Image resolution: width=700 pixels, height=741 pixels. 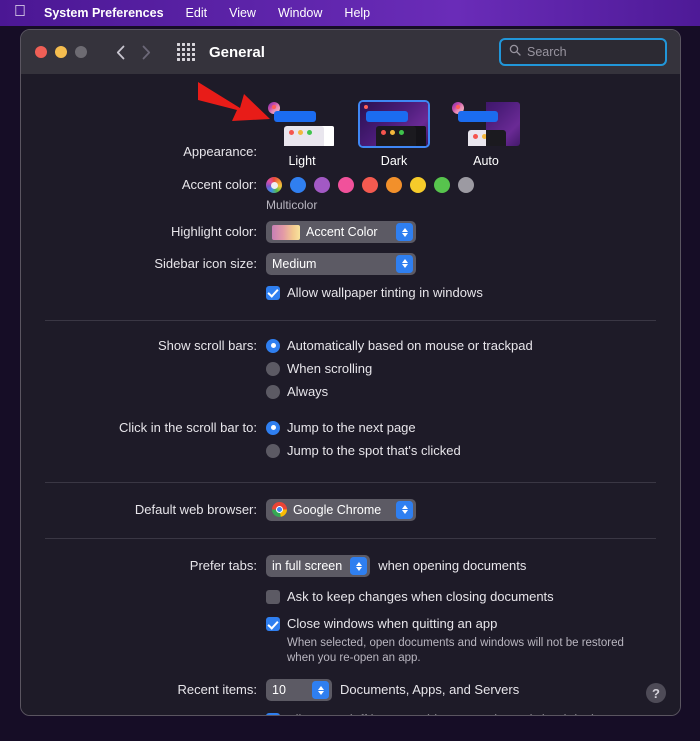 I want to click on zoom-button, so click(x=81, y=52).